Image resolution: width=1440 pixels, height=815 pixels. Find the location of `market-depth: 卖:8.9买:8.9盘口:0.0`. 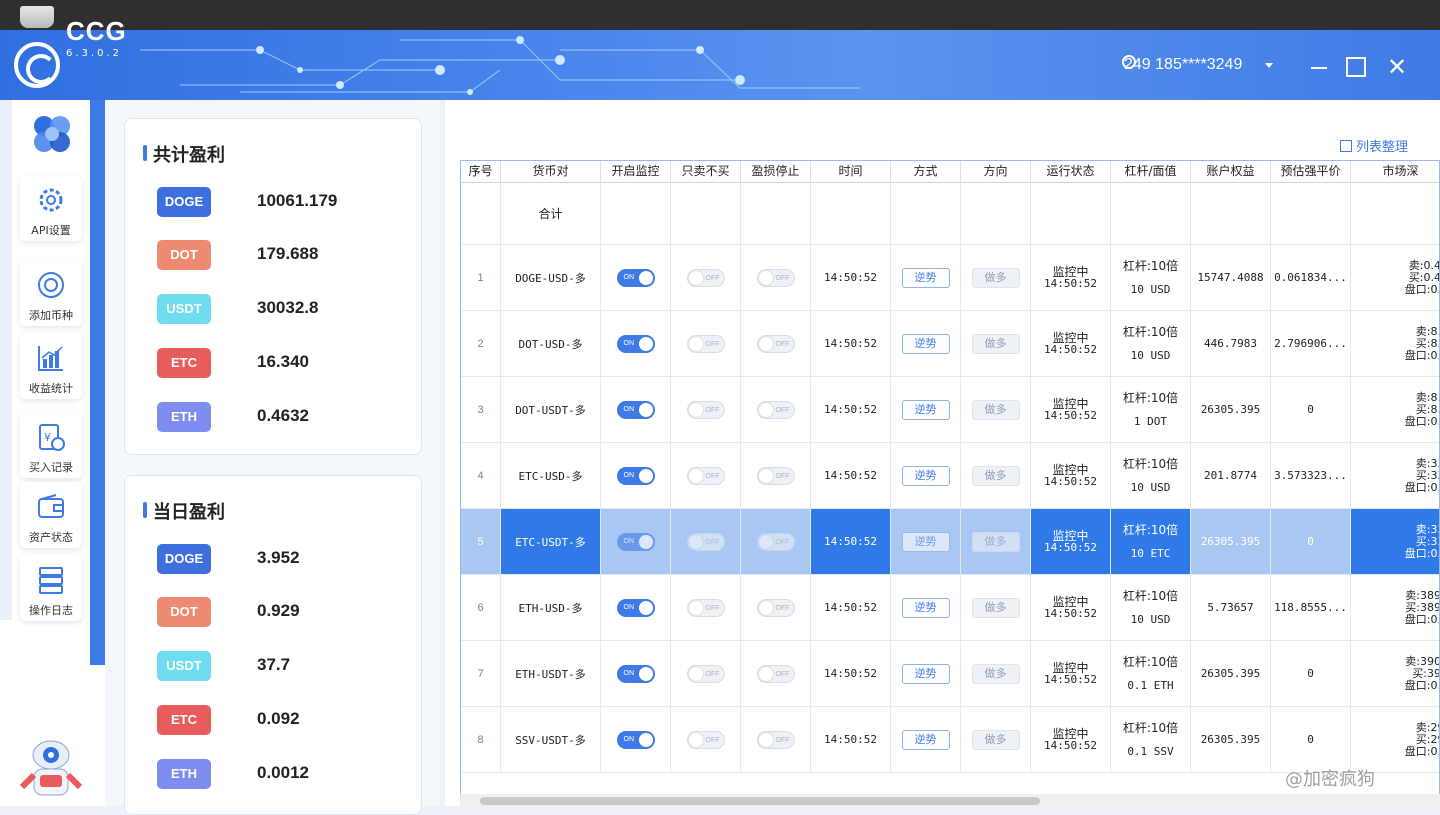

market-depth: 卖:8.9买:8.9盘口:0.0 is located at coordinates (1395, 409).